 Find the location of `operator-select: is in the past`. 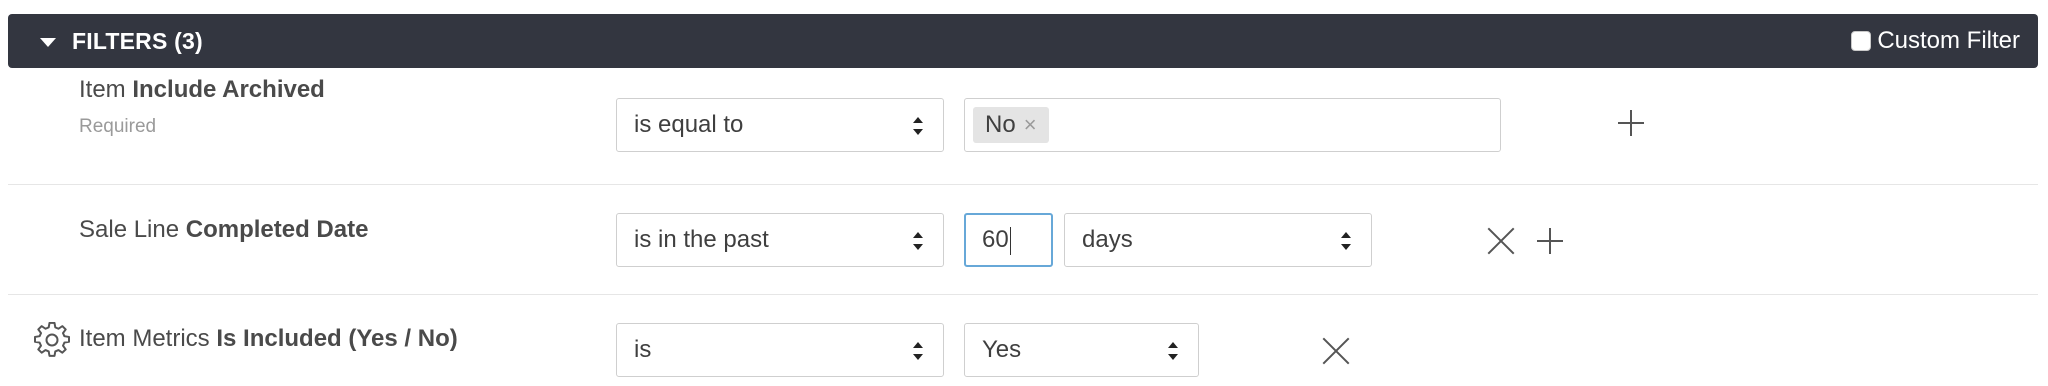

operator-select: is in the past is located at coordinates (780, 240).